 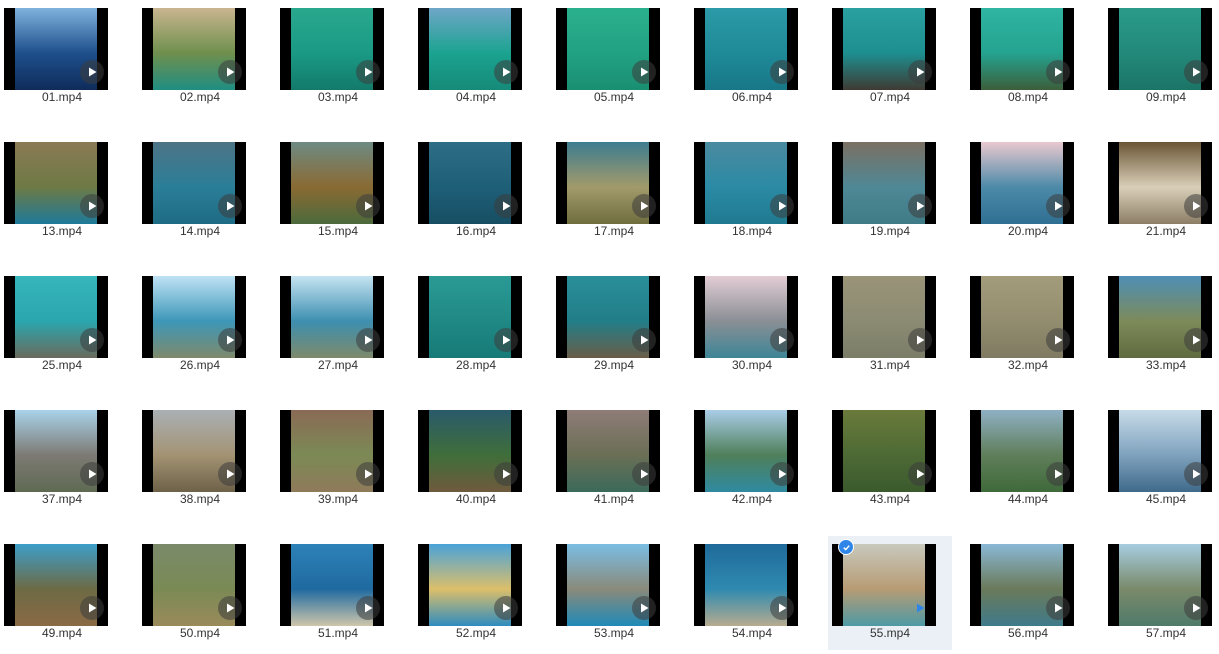 What do you see at coordinates (890, 191) in the screenshot?
I see `video-file-tile: 19.mp4` at bounding box center [890, 191].